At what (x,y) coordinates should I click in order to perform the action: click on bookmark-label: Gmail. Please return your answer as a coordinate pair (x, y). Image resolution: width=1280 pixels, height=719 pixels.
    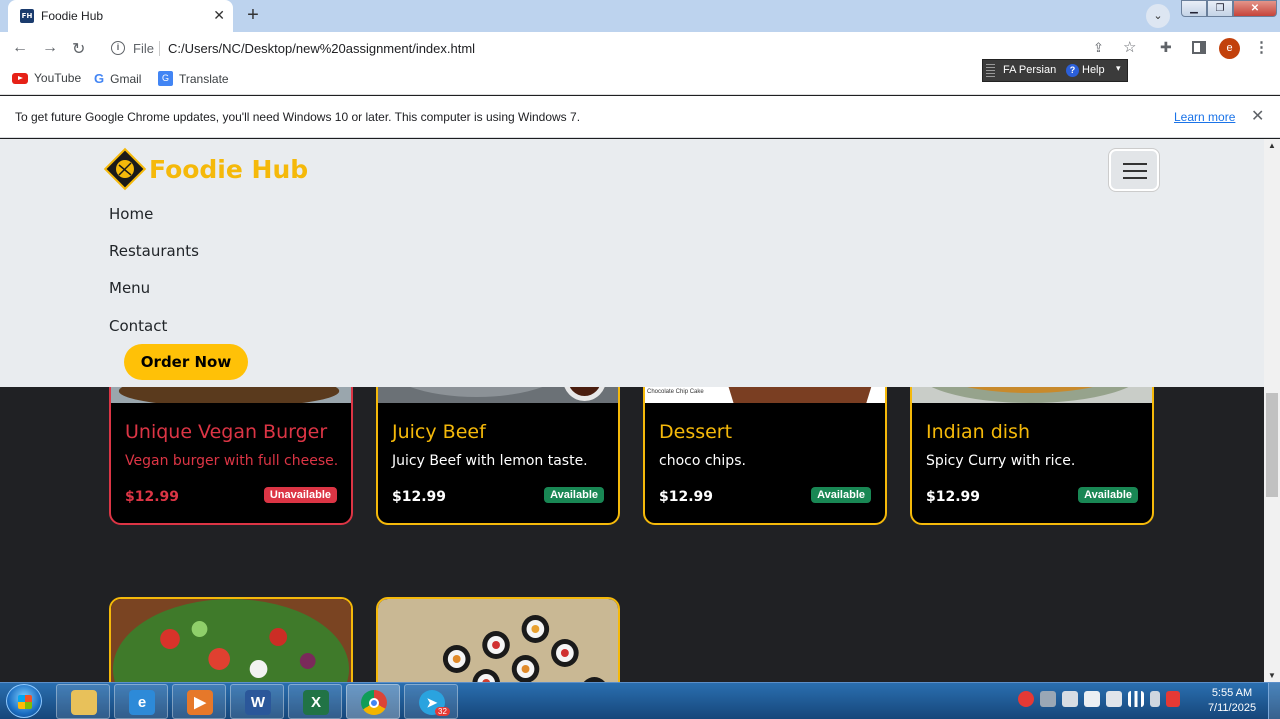
    Looking at the image, I should click on (126, 78).